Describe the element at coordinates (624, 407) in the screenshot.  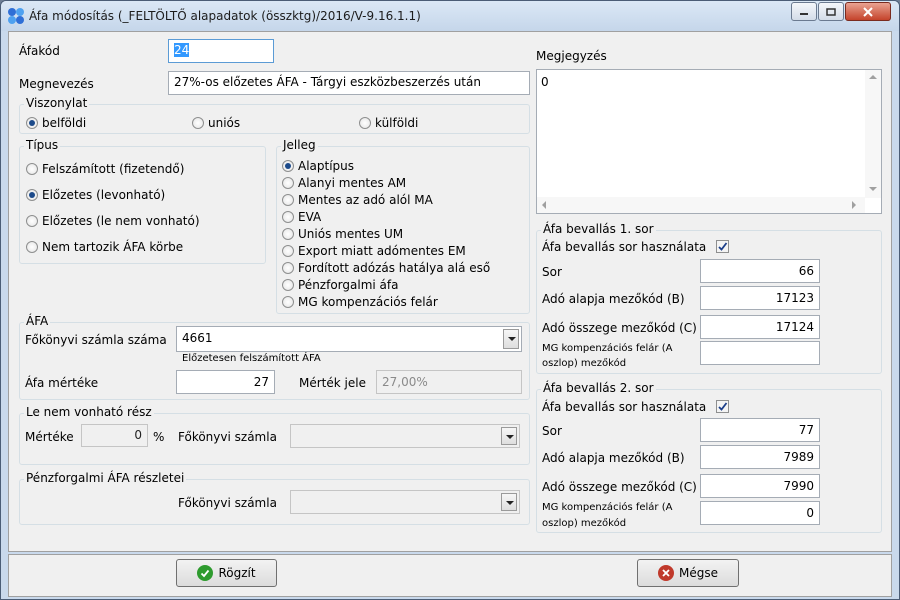
I see `bevallas2-hasznalata-label: Áfa bevallás sor használata` at that location.